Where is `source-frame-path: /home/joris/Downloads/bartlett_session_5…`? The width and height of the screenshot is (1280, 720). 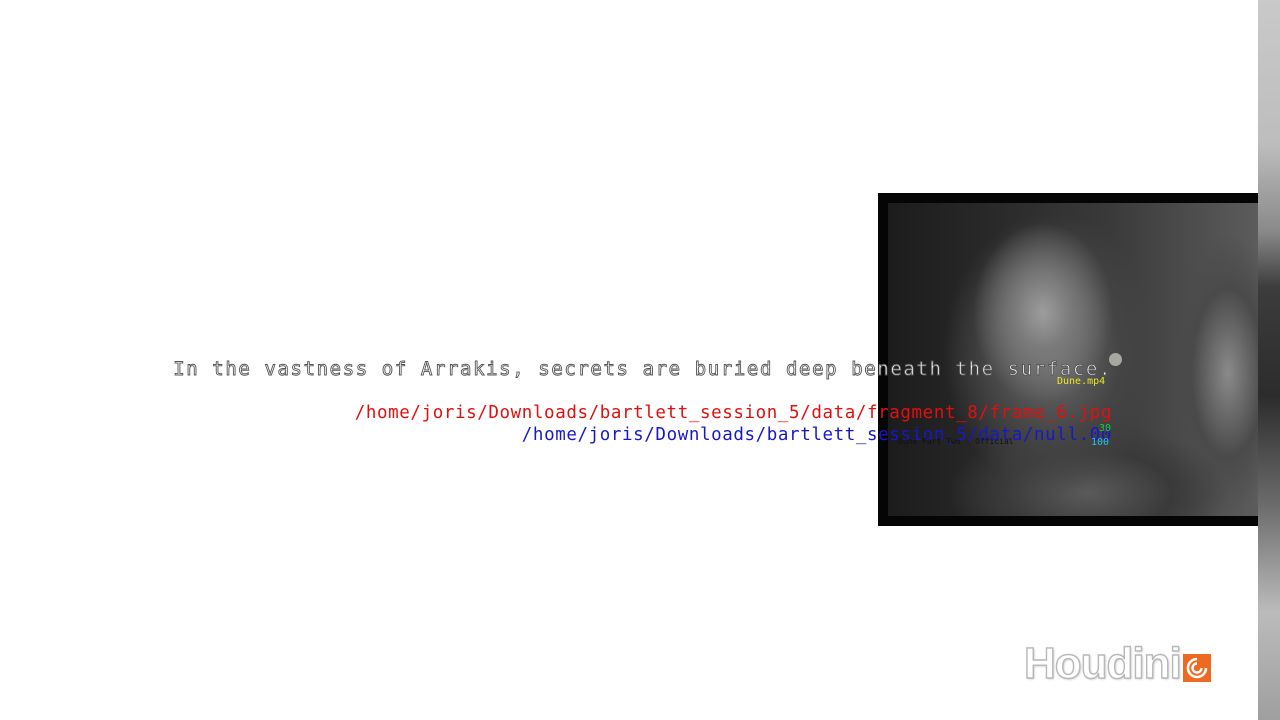
source-frame-path: /home/joris/Downloads/bartlett_session_5… is located at coordinates (733, 413).